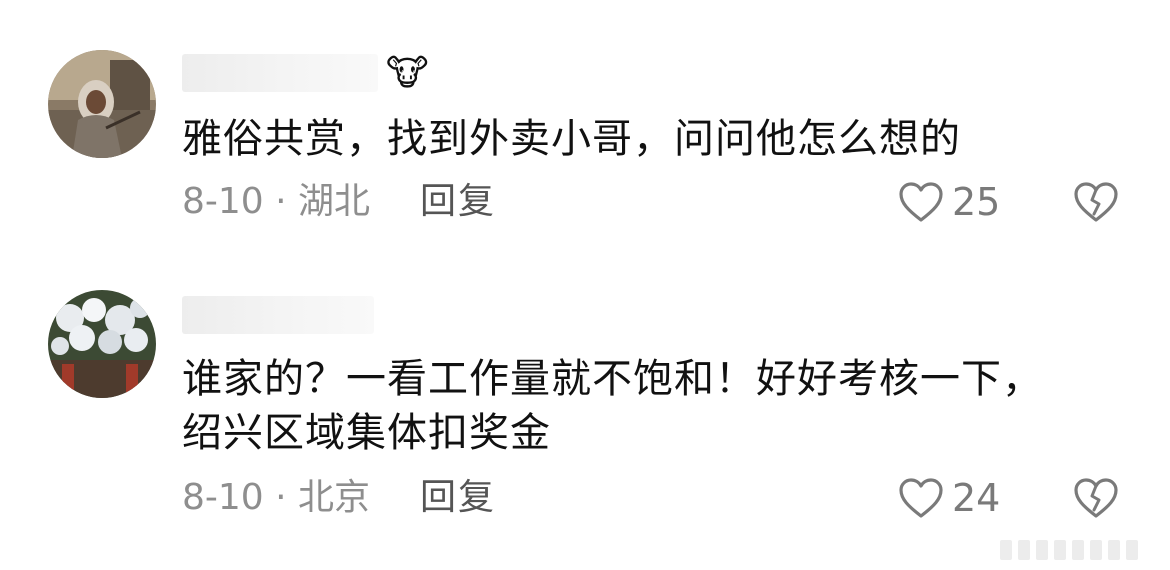 The image size is (1170, 570). Describe the element at coordinates (276, 497) in the screenshot. I see `comment-meta: 8-10 · 北京` at that location.